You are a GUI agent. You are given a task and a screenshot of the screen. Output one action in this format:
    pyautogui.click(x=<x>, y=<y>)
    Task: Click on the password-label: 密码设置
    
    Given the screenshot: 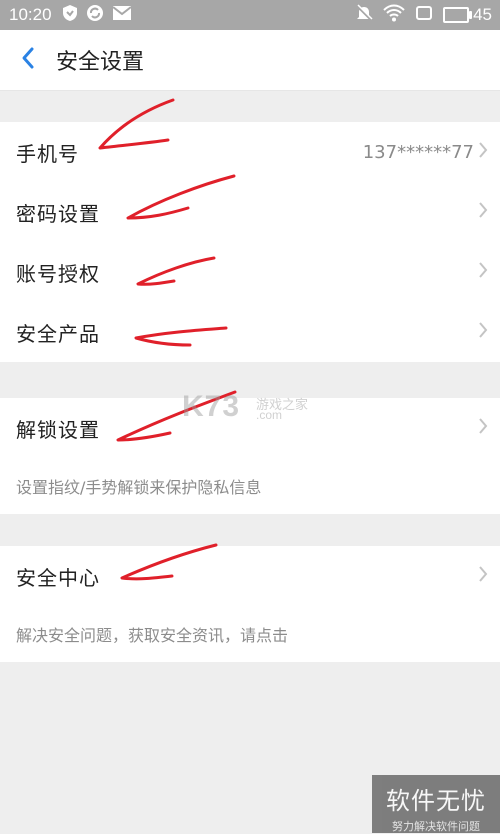 What is the action you would take?
    pyautogui.click(x=58, y=213)
    